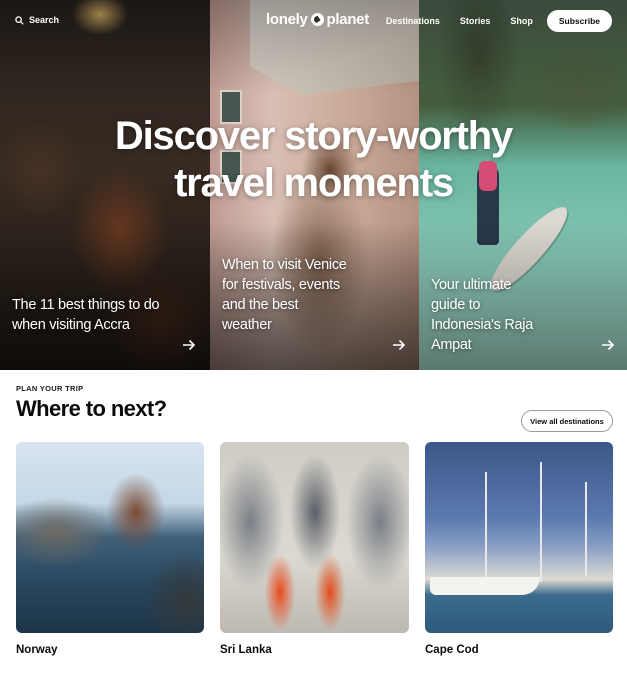  What do you see at coordinates (313, 160) in the screenshot?
I see `hero-headline: Discover story-worthy travel moments` at bounding box center [313, 160].